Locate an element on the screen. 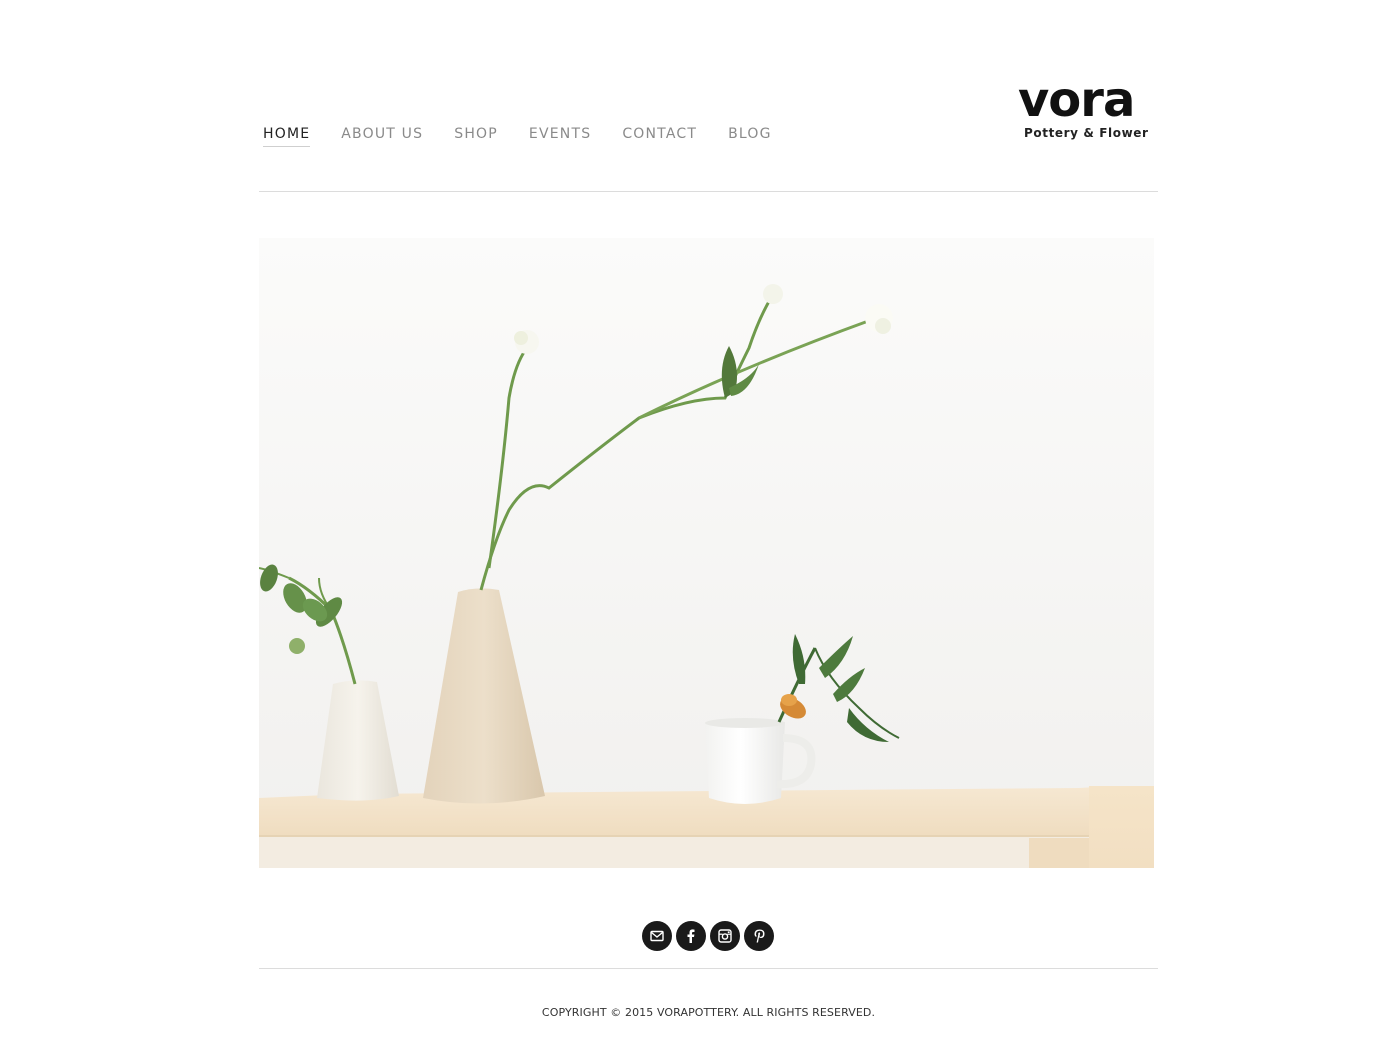 This screenshot has width=1400, height=1050. main-nav: HOME ABOUT US SHOP EVENTS CONTACT BLOG is located at coordinates (533, 136).